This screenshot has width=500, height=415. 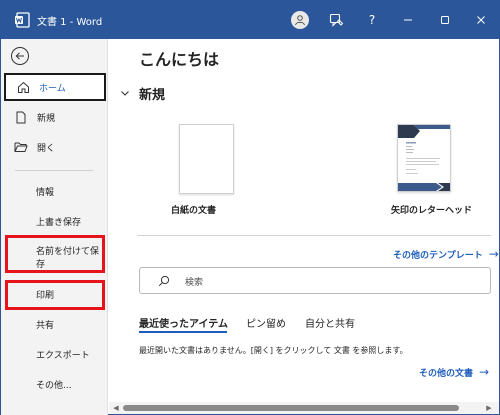 What do you see at coordinates (152, 95) in the screenshot?
I see `new-section-title: 新規` at bounding box center [152, 95].